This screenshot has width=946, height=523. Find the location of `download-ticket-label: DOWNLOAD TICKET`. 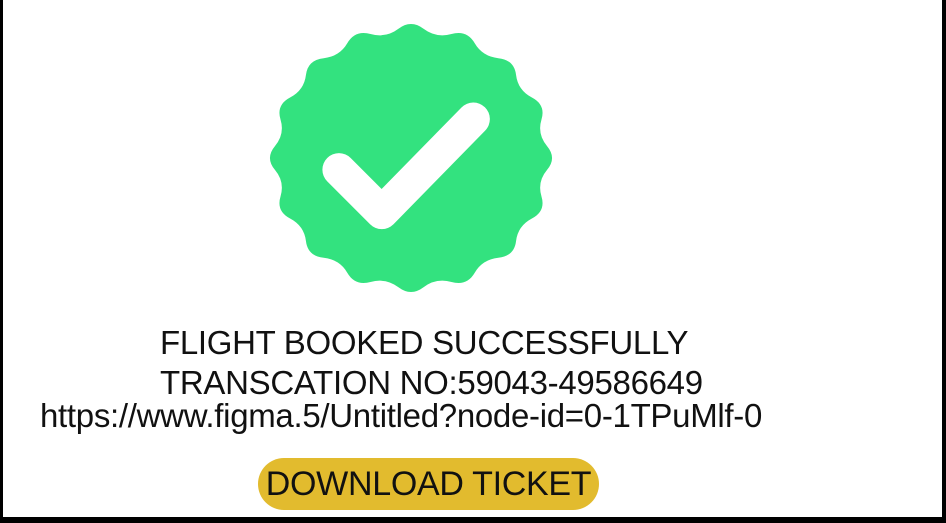

download-ticket-label: DOWNLOAD TICKET is located at coordinates (428, 483).